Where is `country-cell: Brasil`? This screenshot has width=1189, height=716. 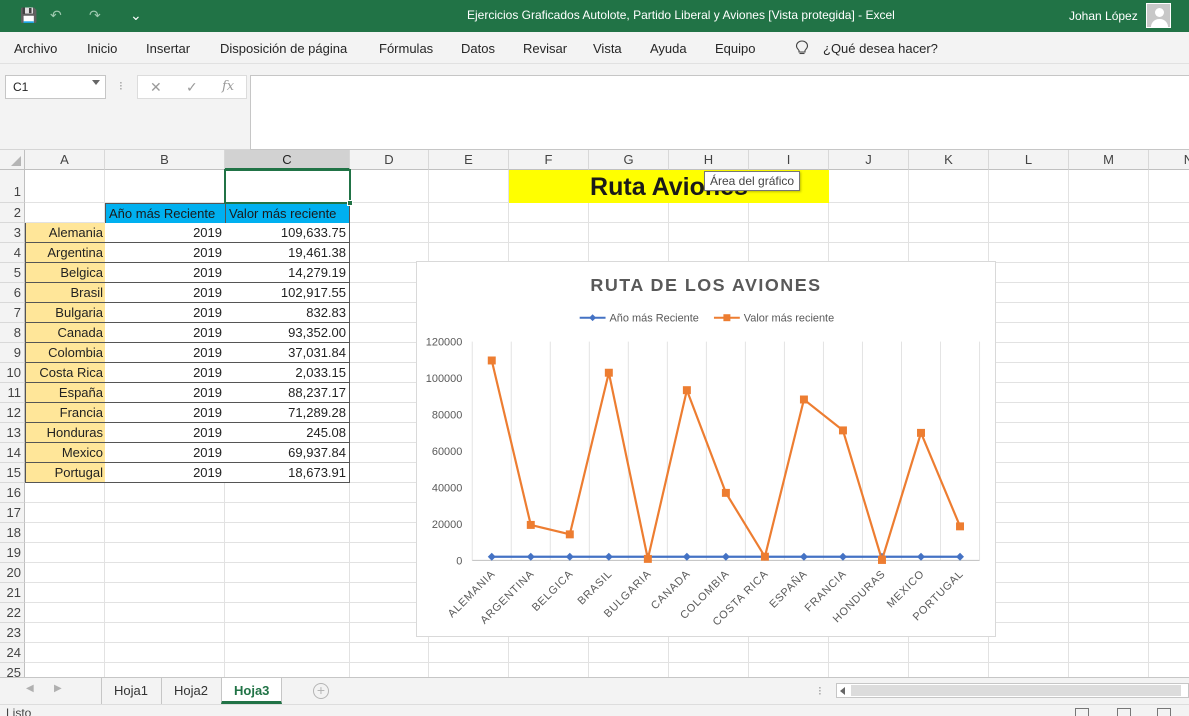
country-cell: Brasil is located at coordinates (65, 293).